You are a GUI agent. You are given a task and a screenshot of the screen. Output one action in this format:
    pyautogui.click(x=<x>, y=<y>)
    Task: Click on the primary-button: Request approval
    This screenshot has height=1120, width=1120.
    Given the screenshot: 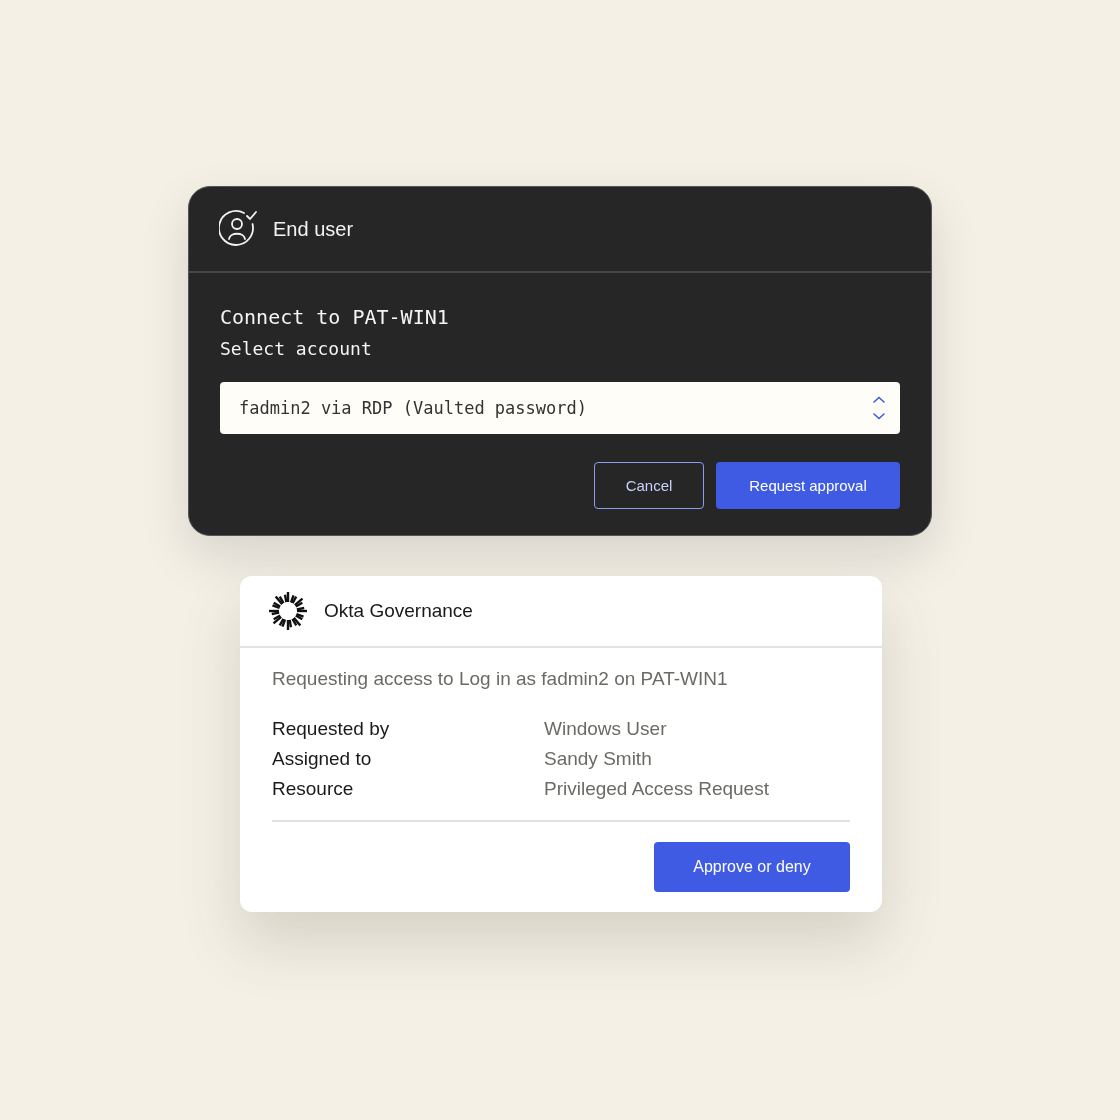 What is the action you would take?
    pyautogui.click(x=808, y=485)
    